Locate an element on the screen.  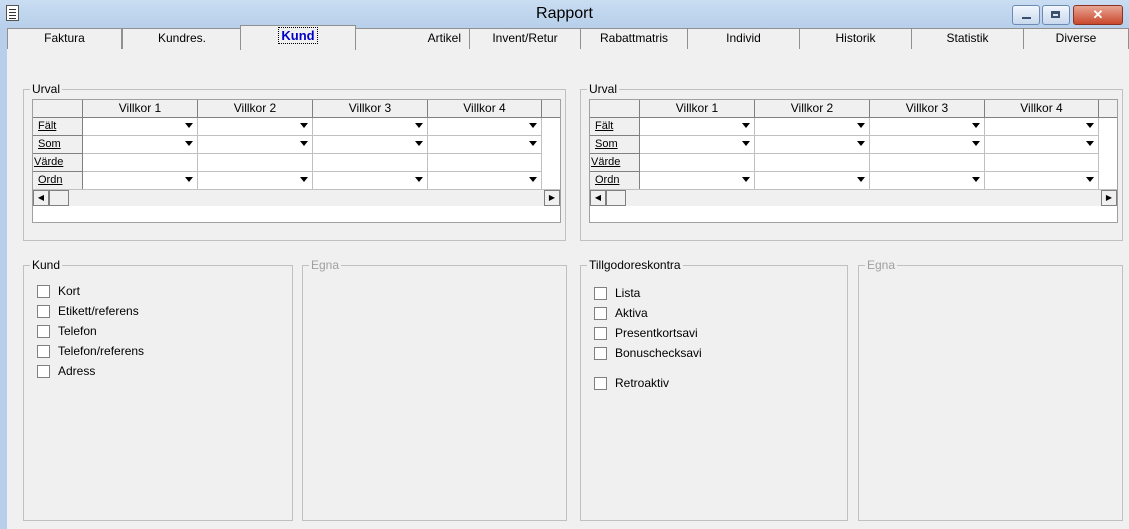
checkbox-retroaktiv: Retroaktiv is located at coordinates (631, 385).